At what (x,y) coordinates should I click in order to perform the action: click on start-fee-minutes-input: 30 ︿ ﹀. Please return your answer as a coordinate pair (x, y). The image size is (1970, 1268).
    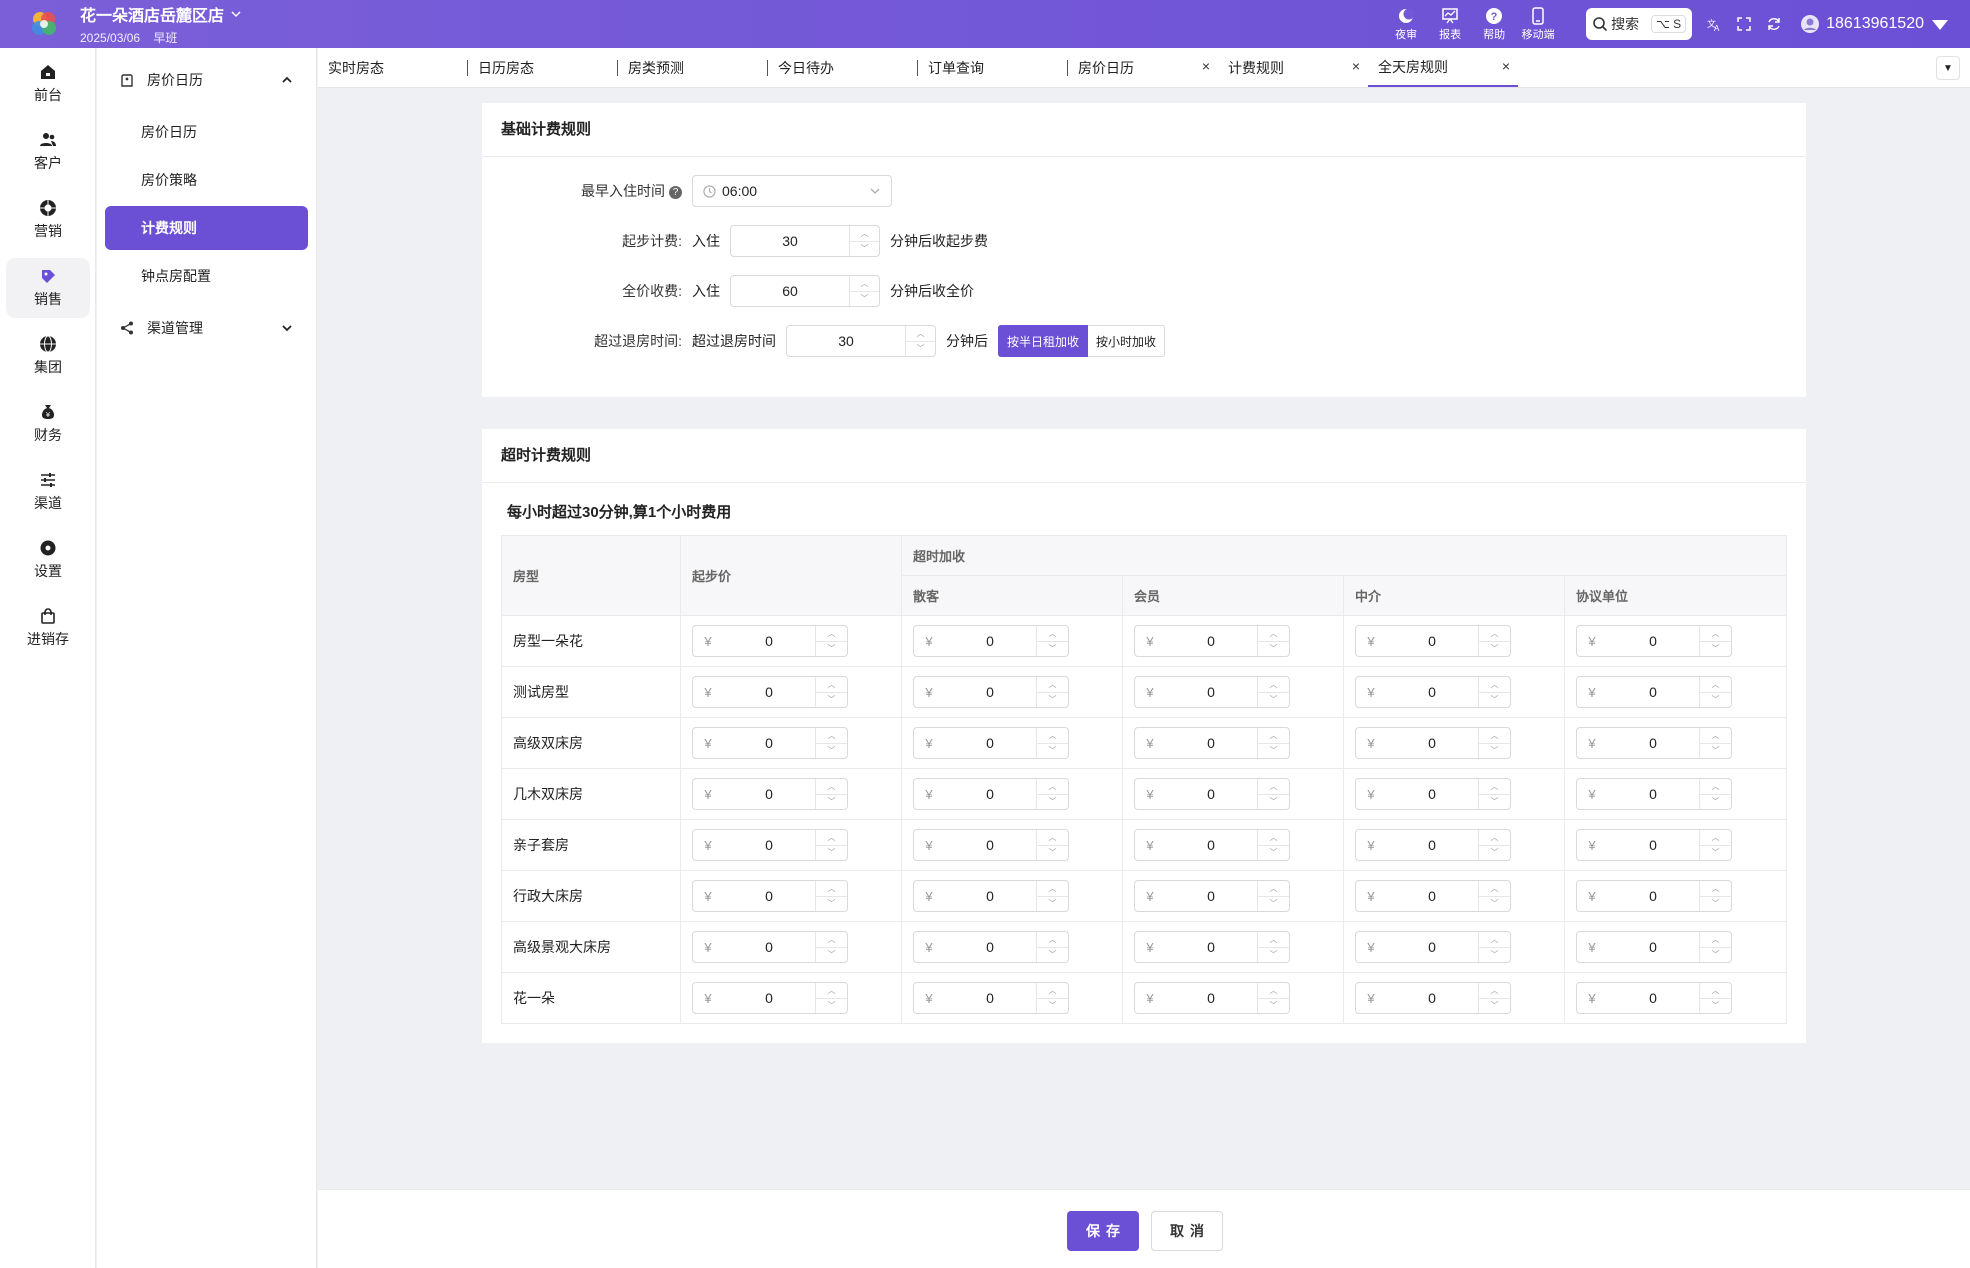
    Looking at the image, I should click on (805, 241).